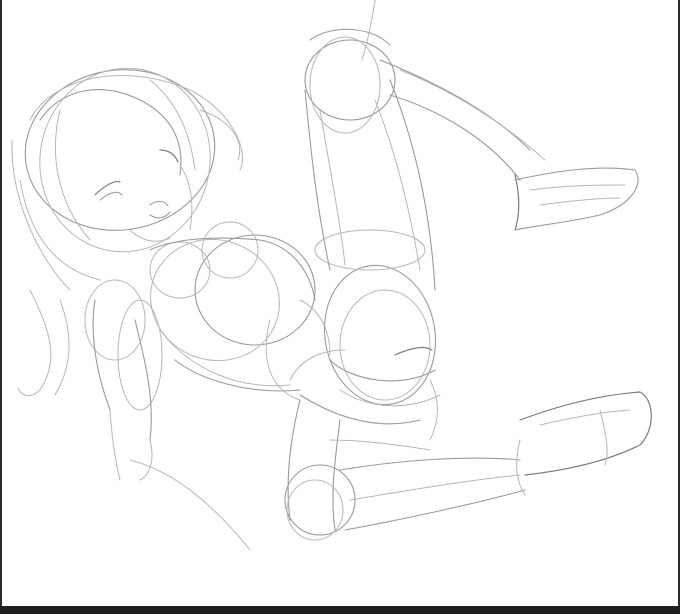  Describe the element at coordinates (382, 335) in the screenshot. I see `pelvis-sketch` at that location.